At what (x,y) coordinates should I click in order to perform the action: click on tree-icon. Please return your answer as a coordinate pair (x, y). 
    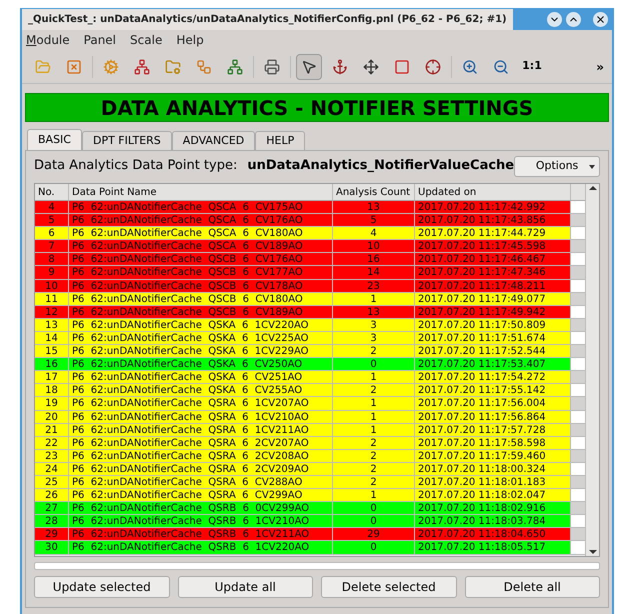
    Looking at the image, I should click on (142, 66).